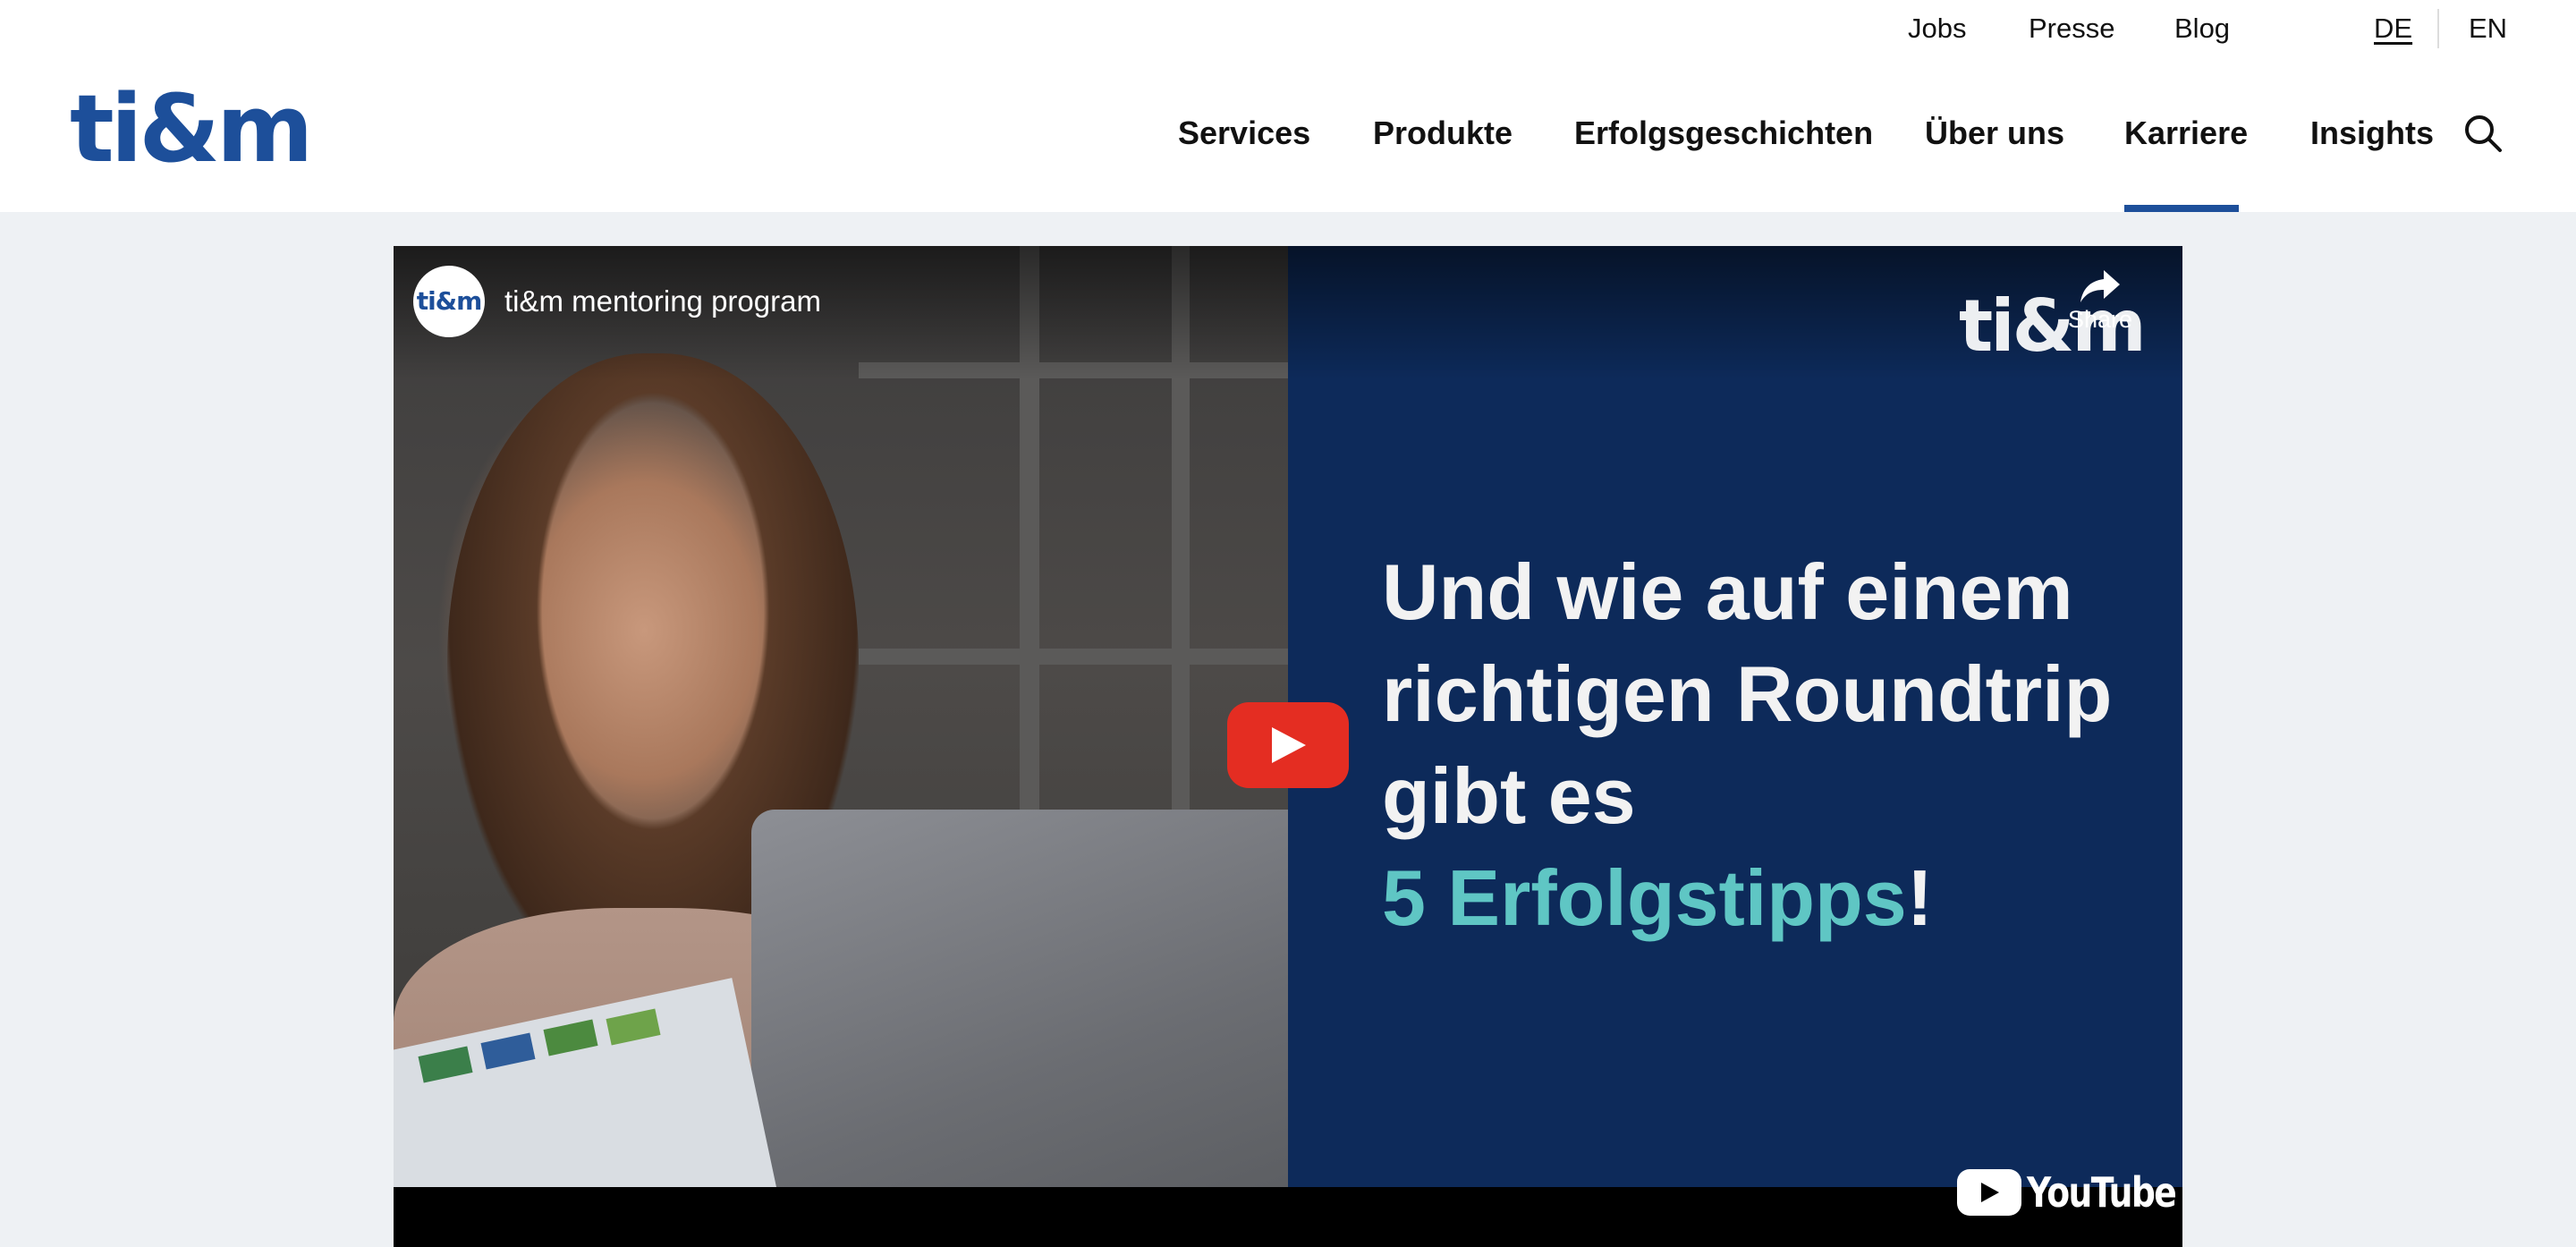 The image size is (2576, 1247). What do you see at coordinates (1046, 1006) in the screenshot?
I see `laptop` at bounding box center [1046, 1006].